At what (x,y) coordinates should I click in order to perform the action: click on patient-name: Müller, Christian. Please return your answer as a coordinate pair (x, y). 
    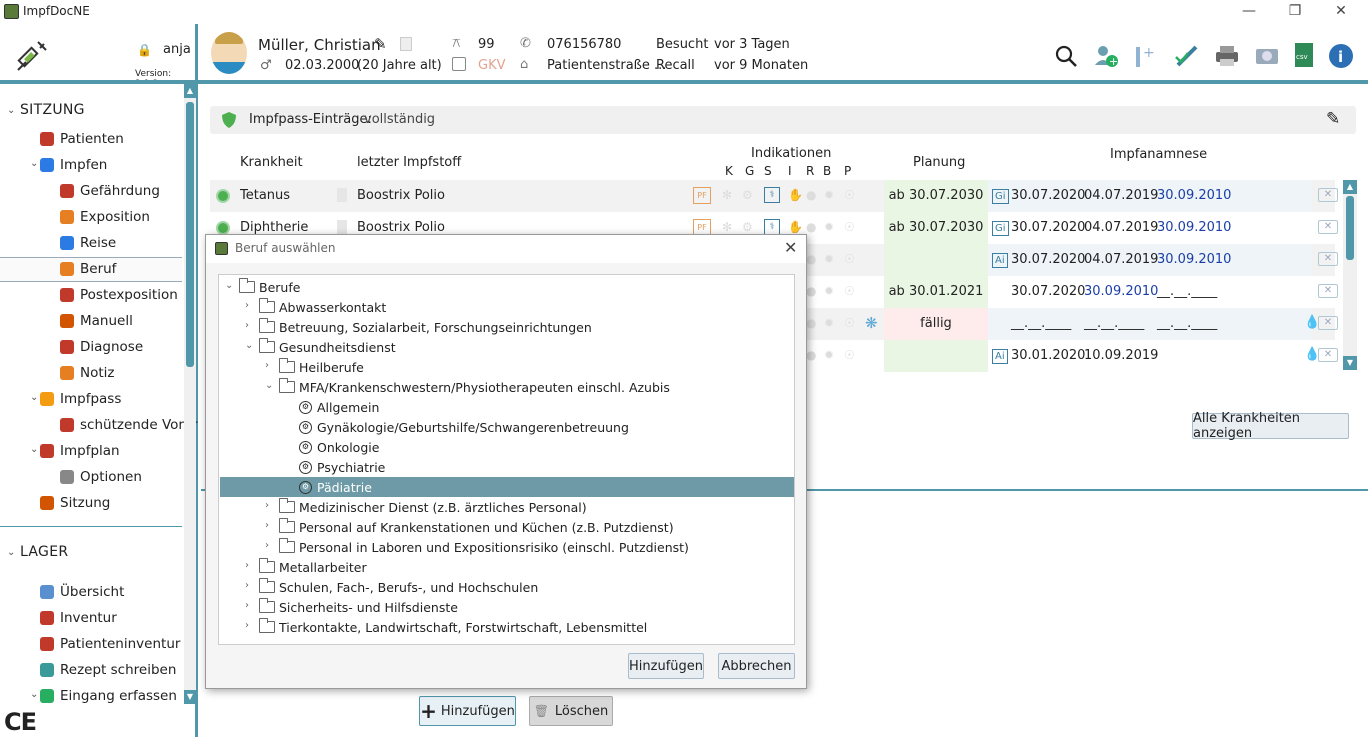
    Looking at the image, I should click on (319, 45).